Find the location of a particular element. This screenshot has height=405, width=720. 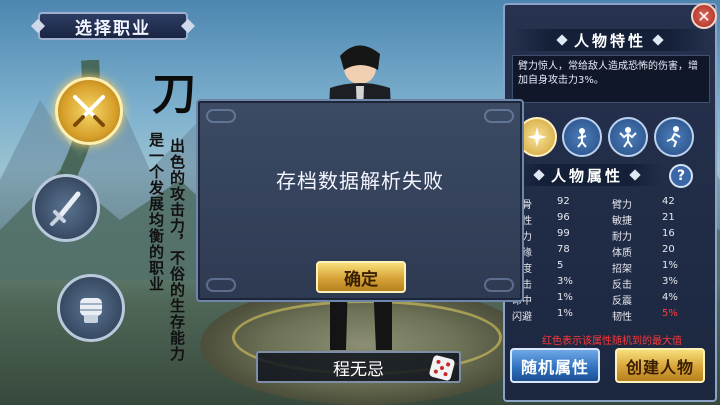

flex-icon is located at coordinates (628, 137).